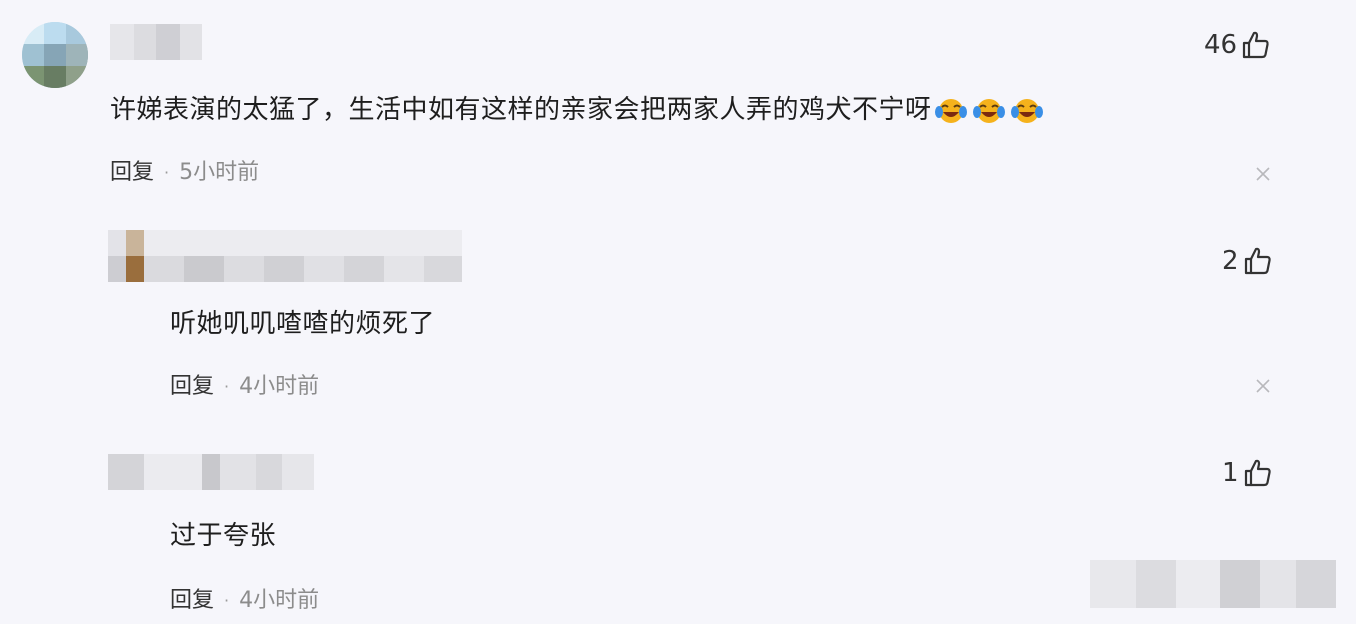  What do you see at coordinates (1230, 473) in the screenshot?
I see `like-count: 1` at bounding box center [1230, 473].